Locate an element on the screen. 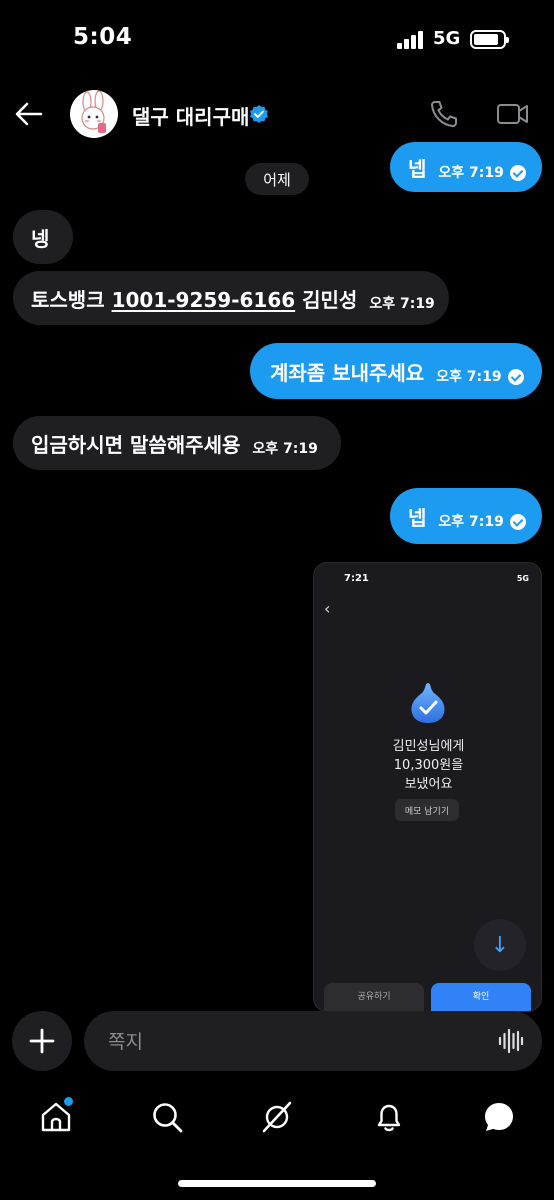 The height and width of the screenshot is (1200, 554). voice-message-icon is located at coordinates (511, 1041).